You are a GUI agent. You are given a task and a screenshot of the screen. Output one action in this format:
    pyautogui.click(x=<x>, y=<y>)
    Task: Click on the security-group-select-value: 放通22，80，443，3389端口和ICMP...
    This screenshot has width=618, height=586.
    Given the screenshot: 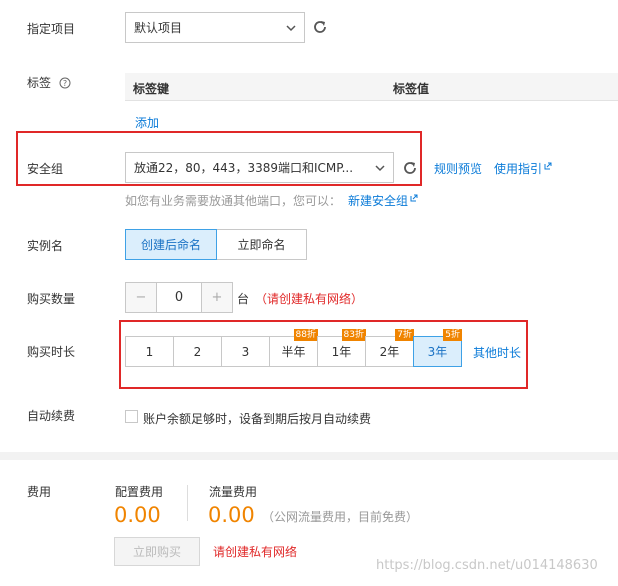 What is the action you would take?
    pyautogui.click(x=244, y=168)
    